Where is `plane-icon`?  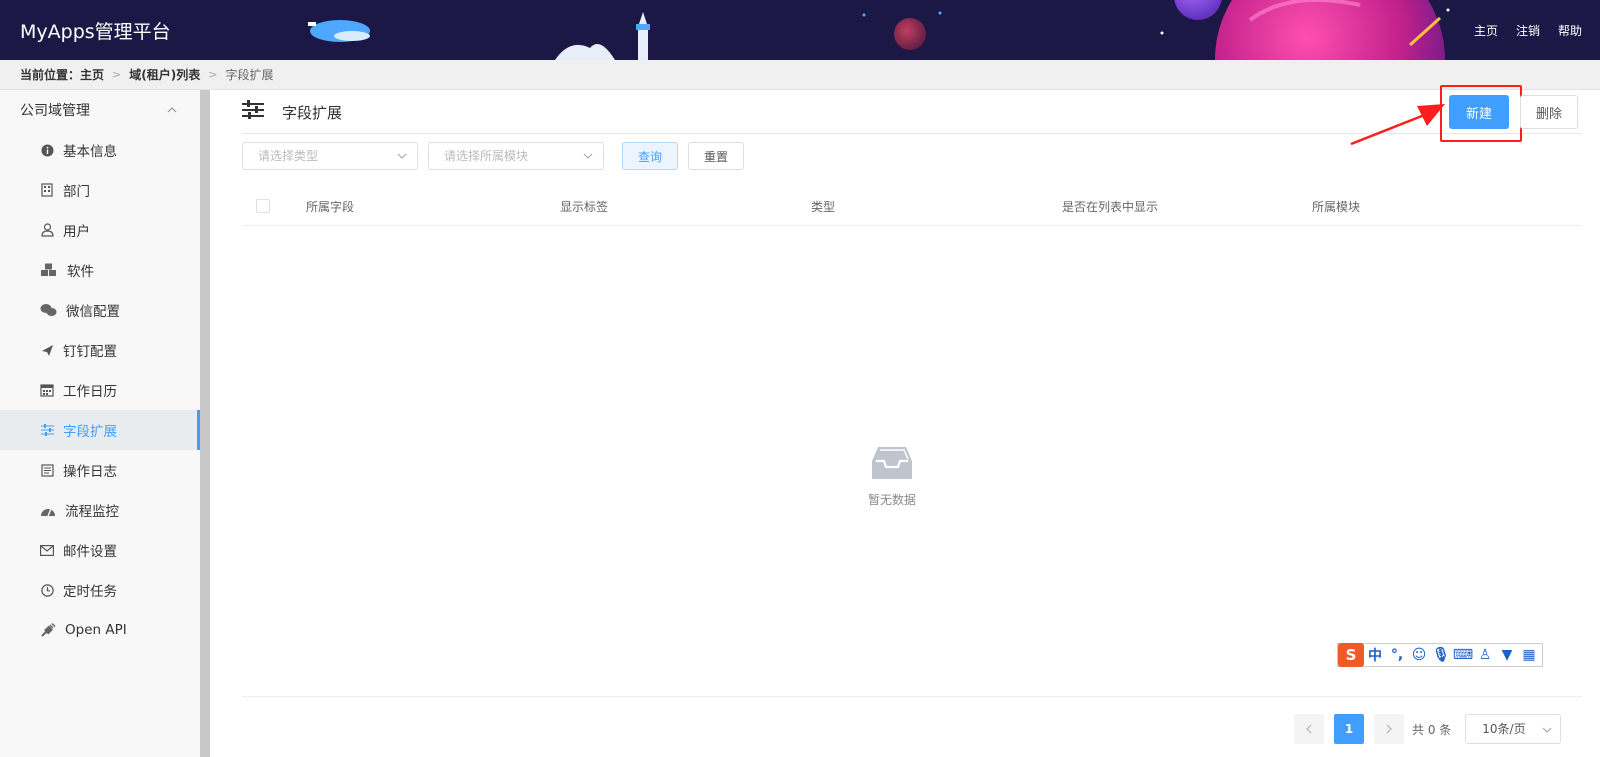 plane-icon is located at coordinates (47, 350).